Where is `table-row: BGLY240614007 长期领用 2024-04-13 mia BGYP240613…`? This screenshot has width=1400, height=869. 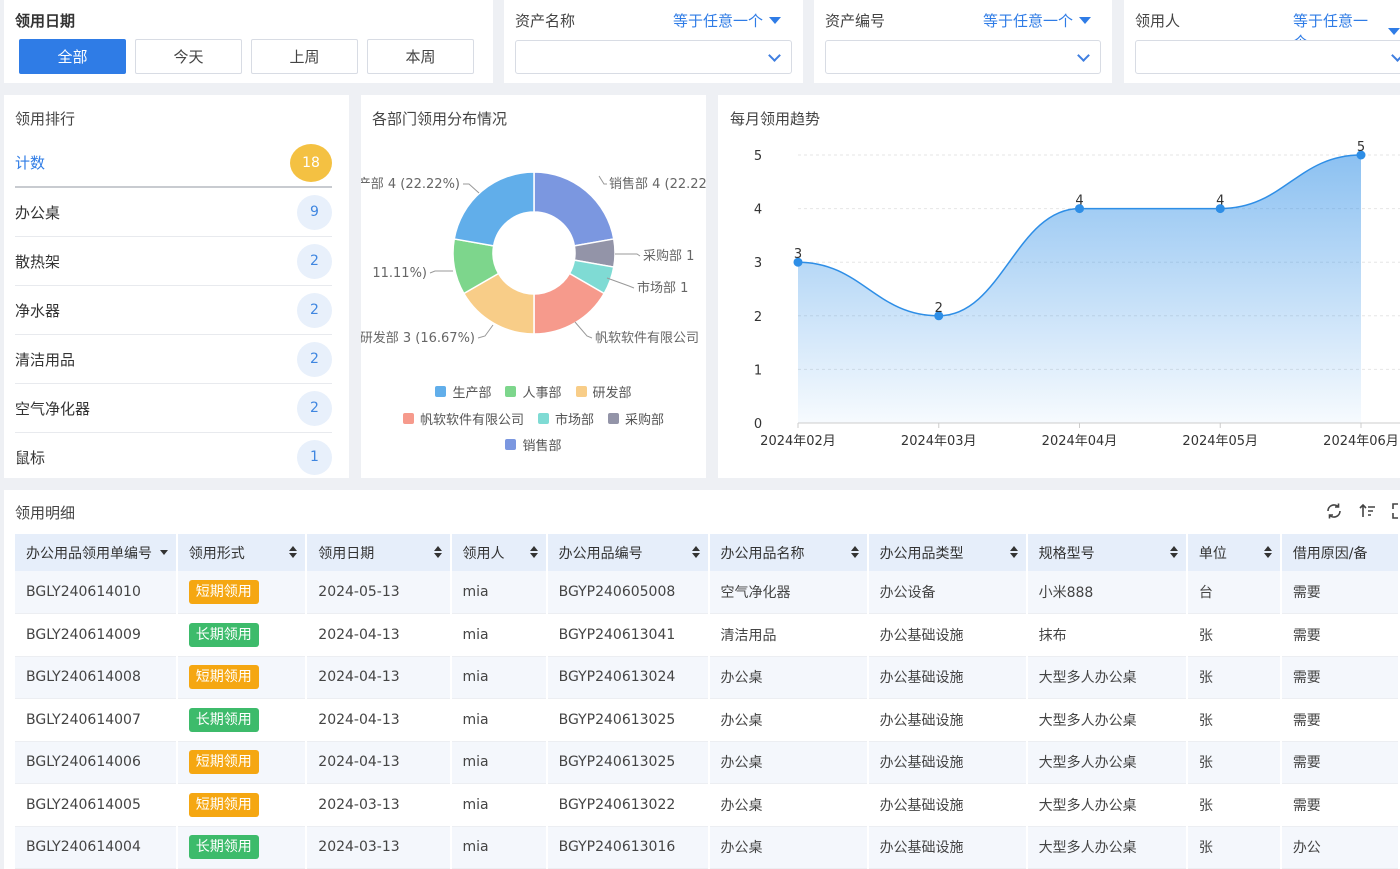
table-row: BGLY240614007 长期领用 2024-04-13 mia BGYP240613… is located at coordinates (707, 720).